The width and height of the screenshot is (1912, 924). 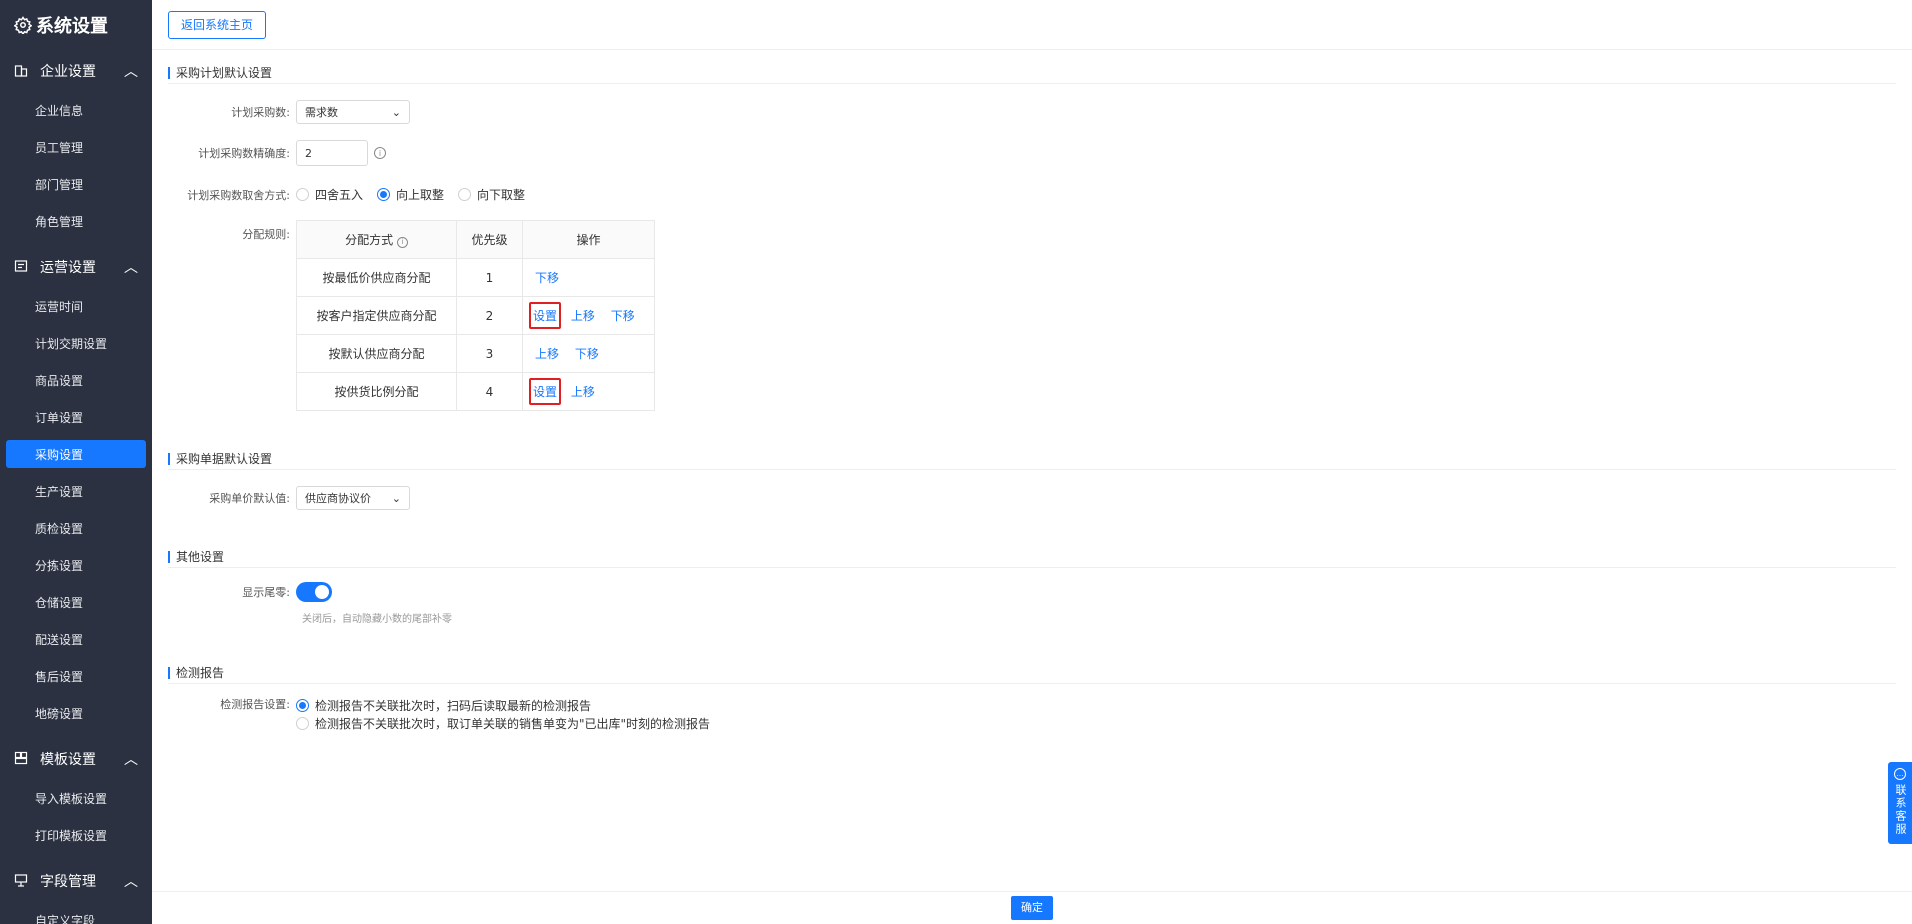 I want to click on sidebar-group-label: 运营设置, so click(x=68, y=268).